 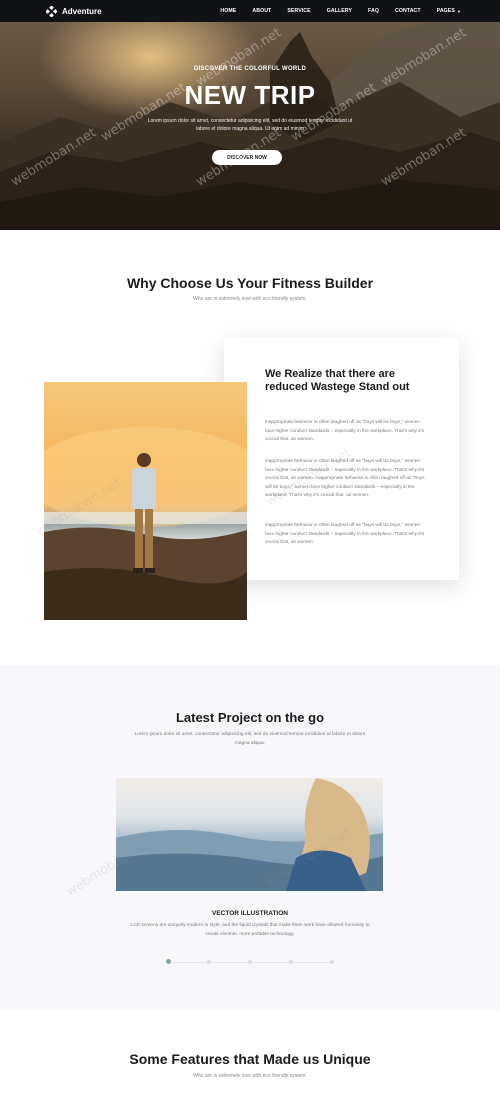 I want to click on menu-label: HOME, so click(x=228, y=11).